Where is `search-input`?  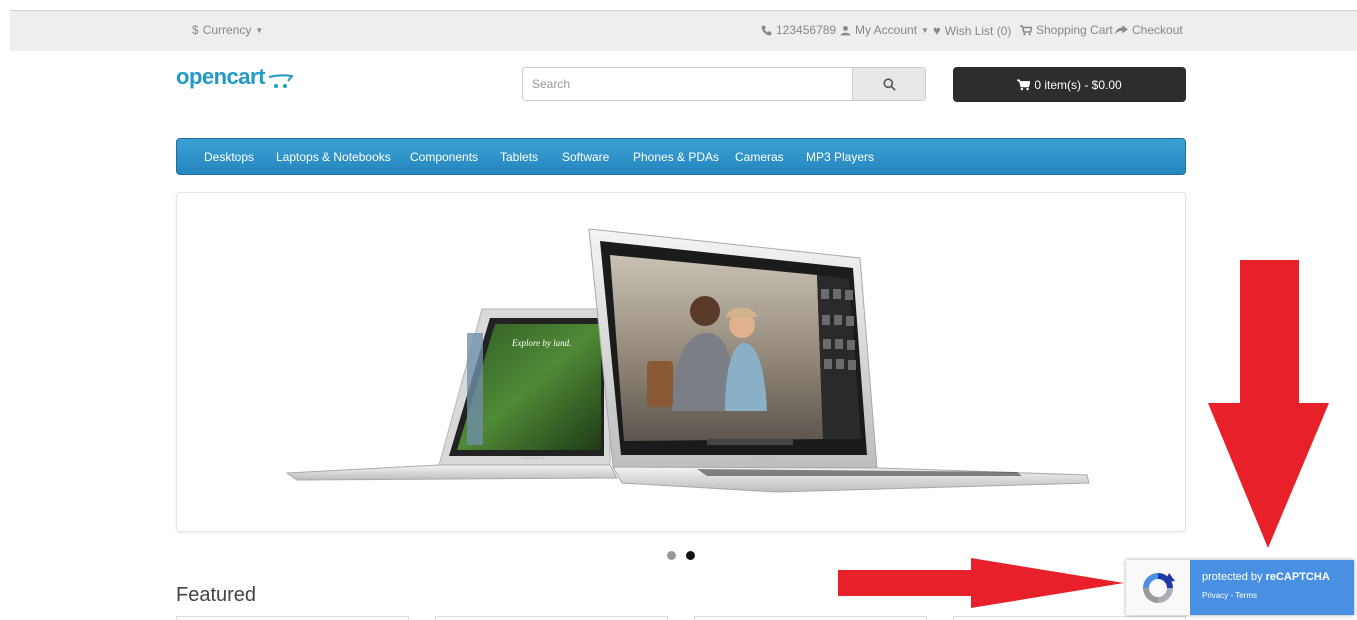
search-input is located at coordinates (687, 84).